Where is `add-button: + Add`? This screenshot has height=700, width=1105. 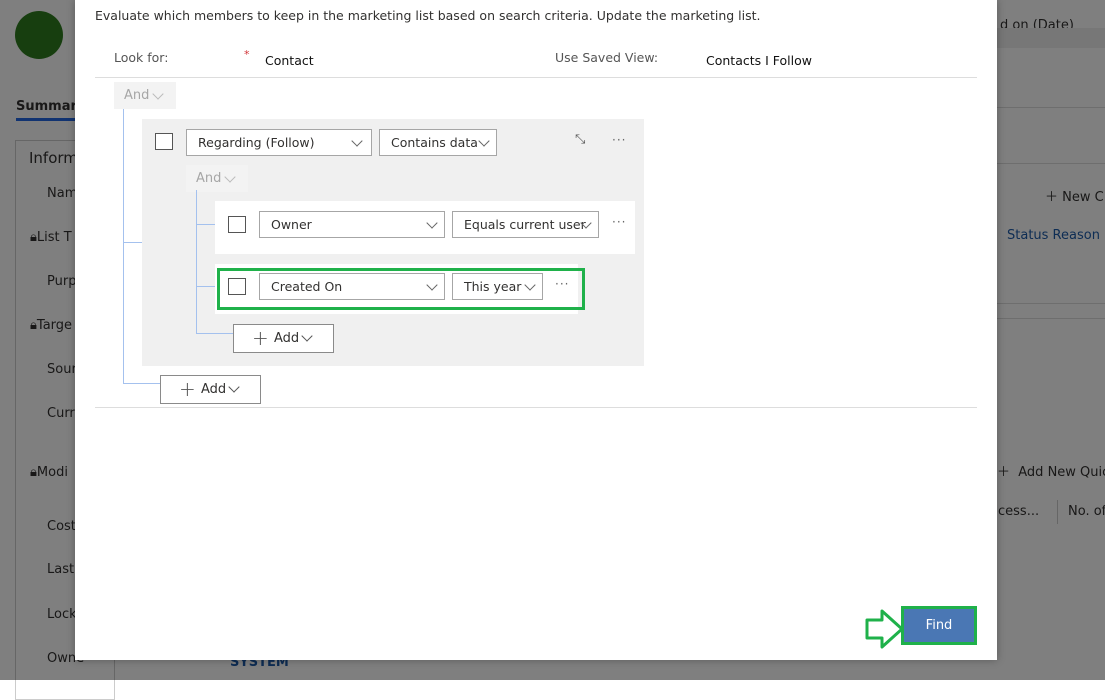
add-button: + Add is located at coordinates (210, 389).